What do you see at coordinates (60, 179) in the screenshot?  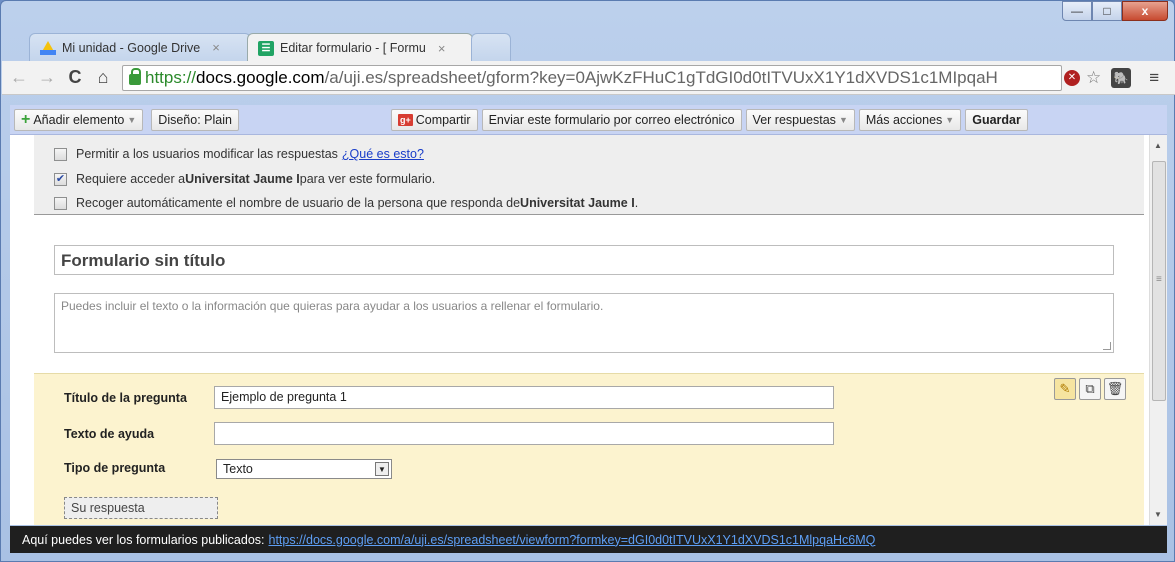 I see `require-login-checkbox: ✔` at bounding box center [60, 179].